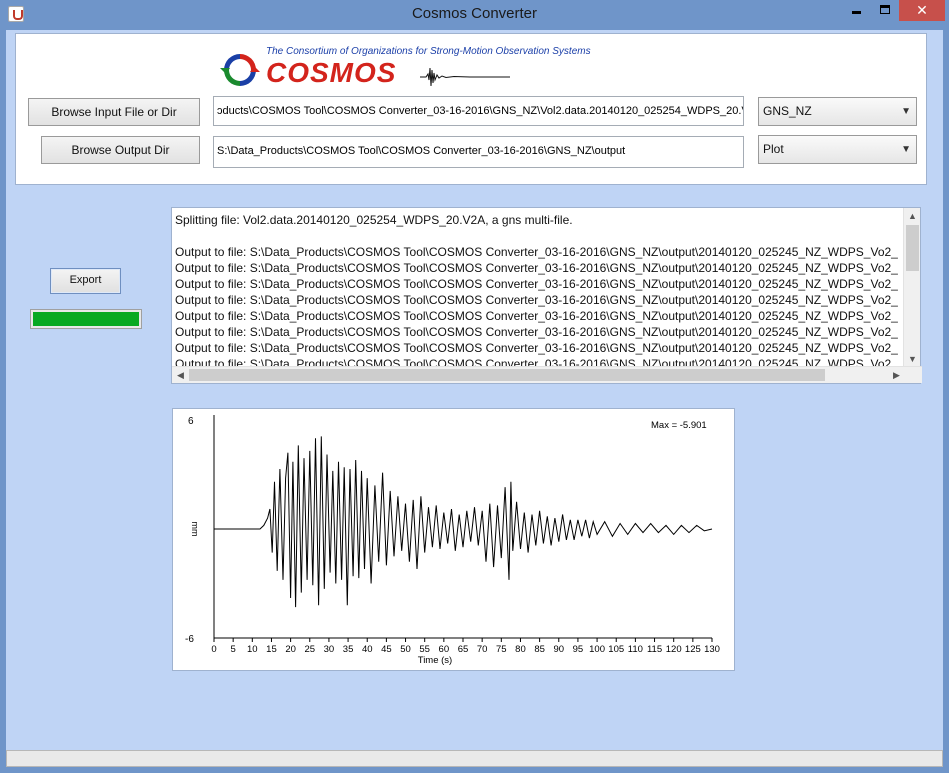 The width and height of the screenshot is (949, 773). Describe the element at coordinates (367, 649) in the screenshot. I see `x-tick-label: 40` at that location.